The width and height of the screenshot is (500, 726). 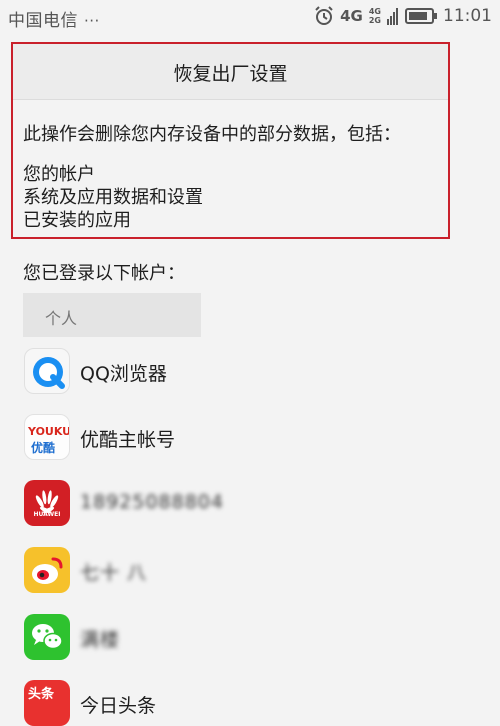 I want to click on account-row-youku: YOUKU 优酷 优酷主帐号, so click(x=254, y=437).